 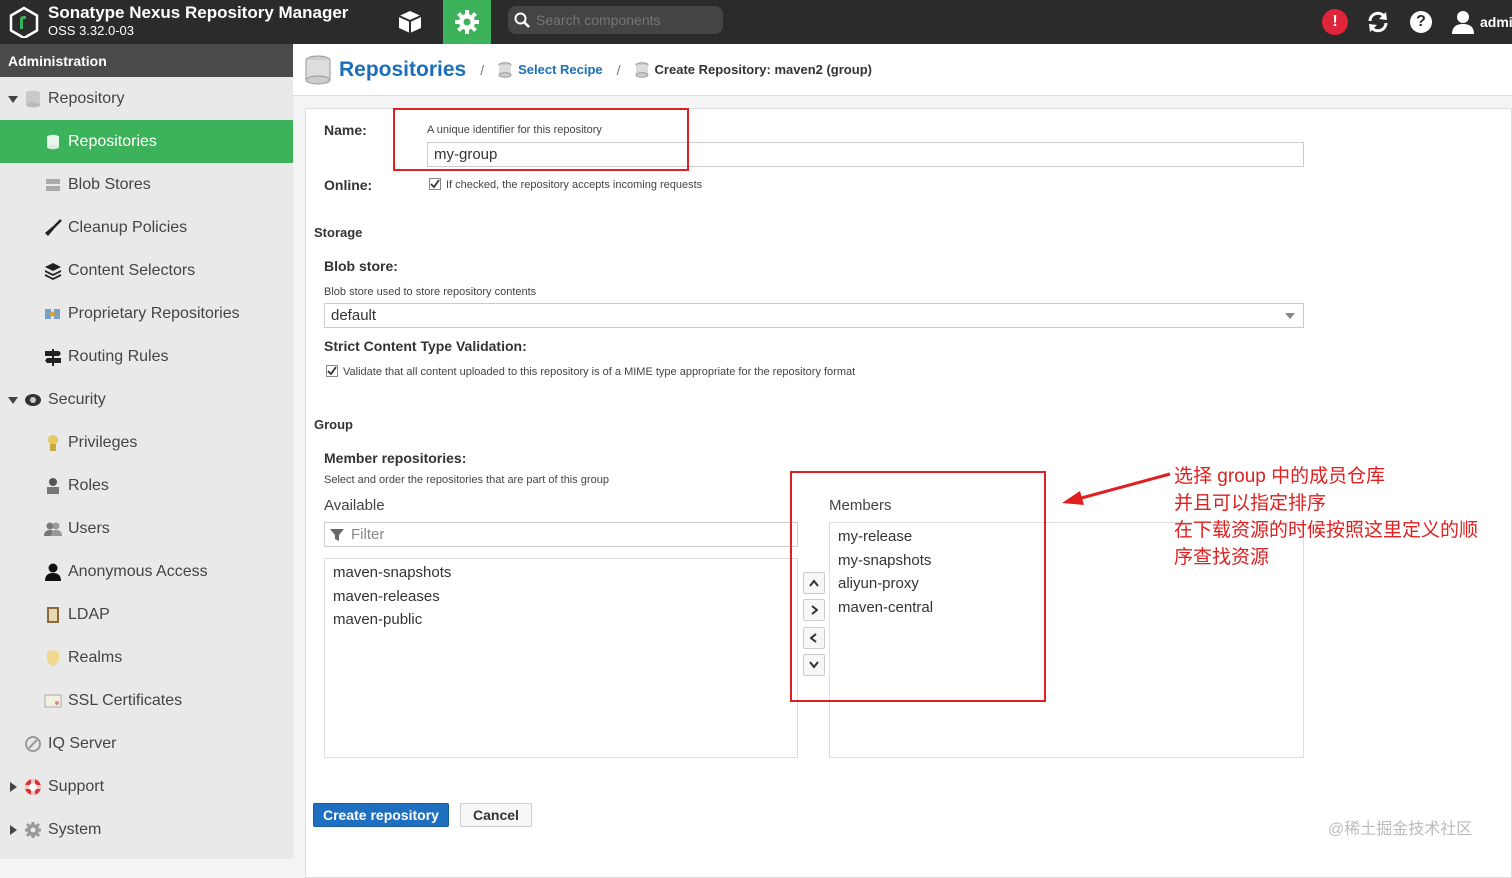 I want to click on sidebar-item-label: Routing Rules, so click(x=118, y=356).